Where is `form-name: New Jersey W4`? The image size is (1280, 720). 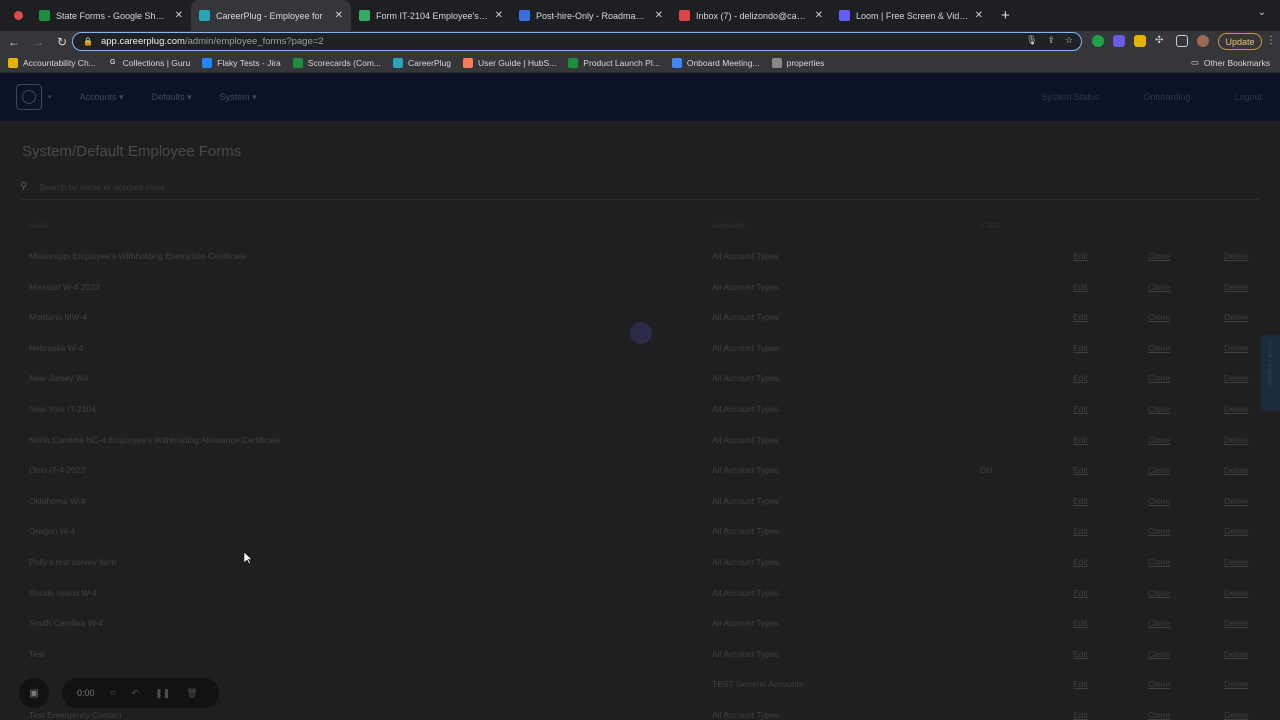
form-name: New Jersey W4 is located at coordinates (59, 378).